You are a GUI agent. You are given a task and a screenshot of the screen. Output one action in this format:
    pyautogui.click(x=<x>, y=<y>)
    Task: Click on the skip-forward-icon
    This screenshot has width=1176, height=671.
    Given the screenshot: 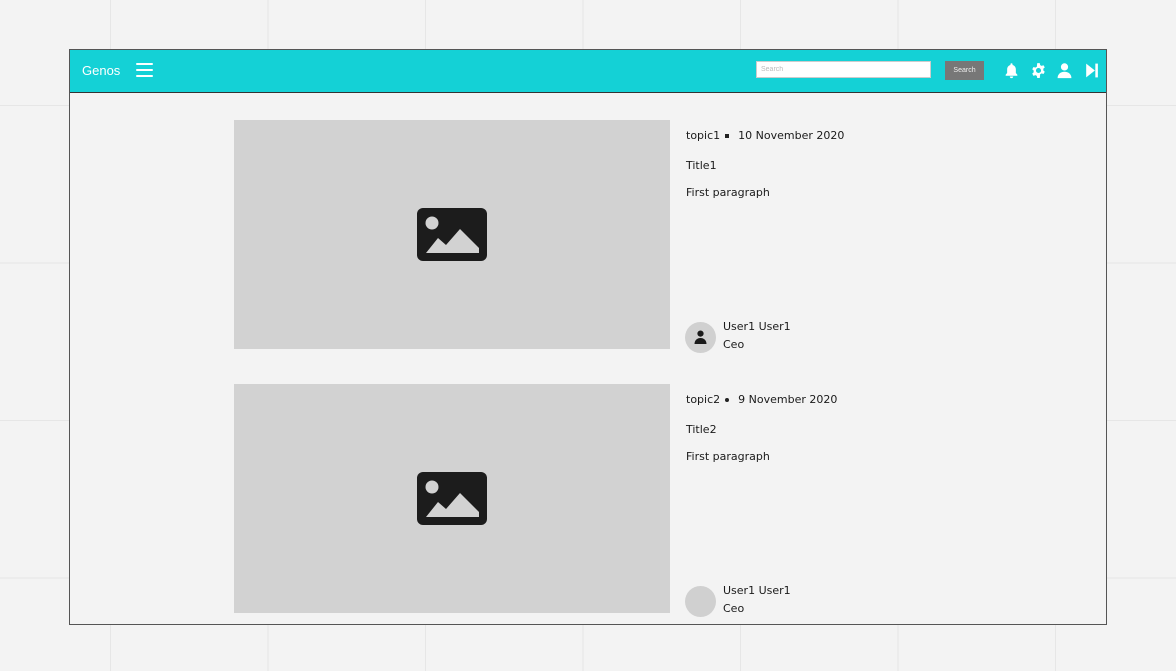 What is the action you would take?
    pyautogui.click(x=1091, y=70)
    